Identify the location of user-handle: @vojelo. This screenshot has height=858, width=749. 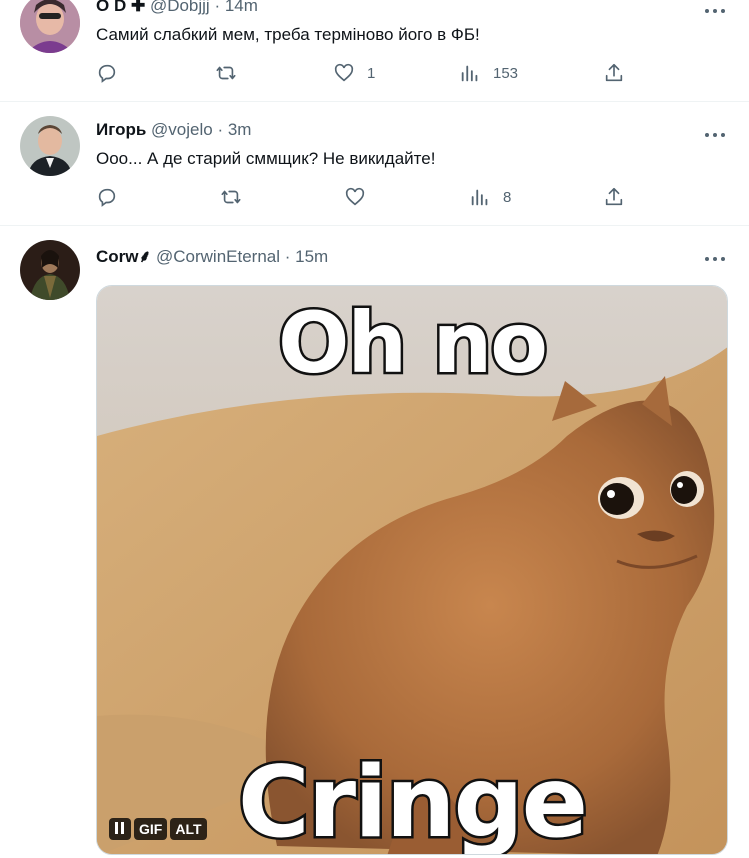
(182, 129).